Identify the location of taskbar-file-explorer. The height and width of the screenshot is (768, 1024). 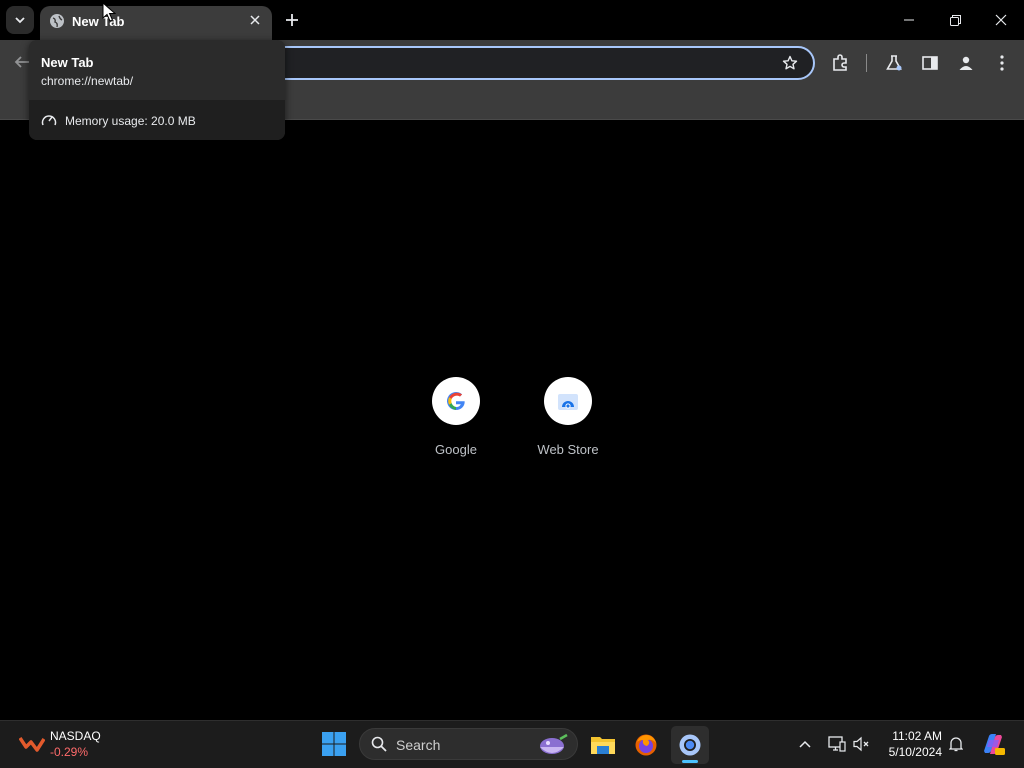
(603, 745).